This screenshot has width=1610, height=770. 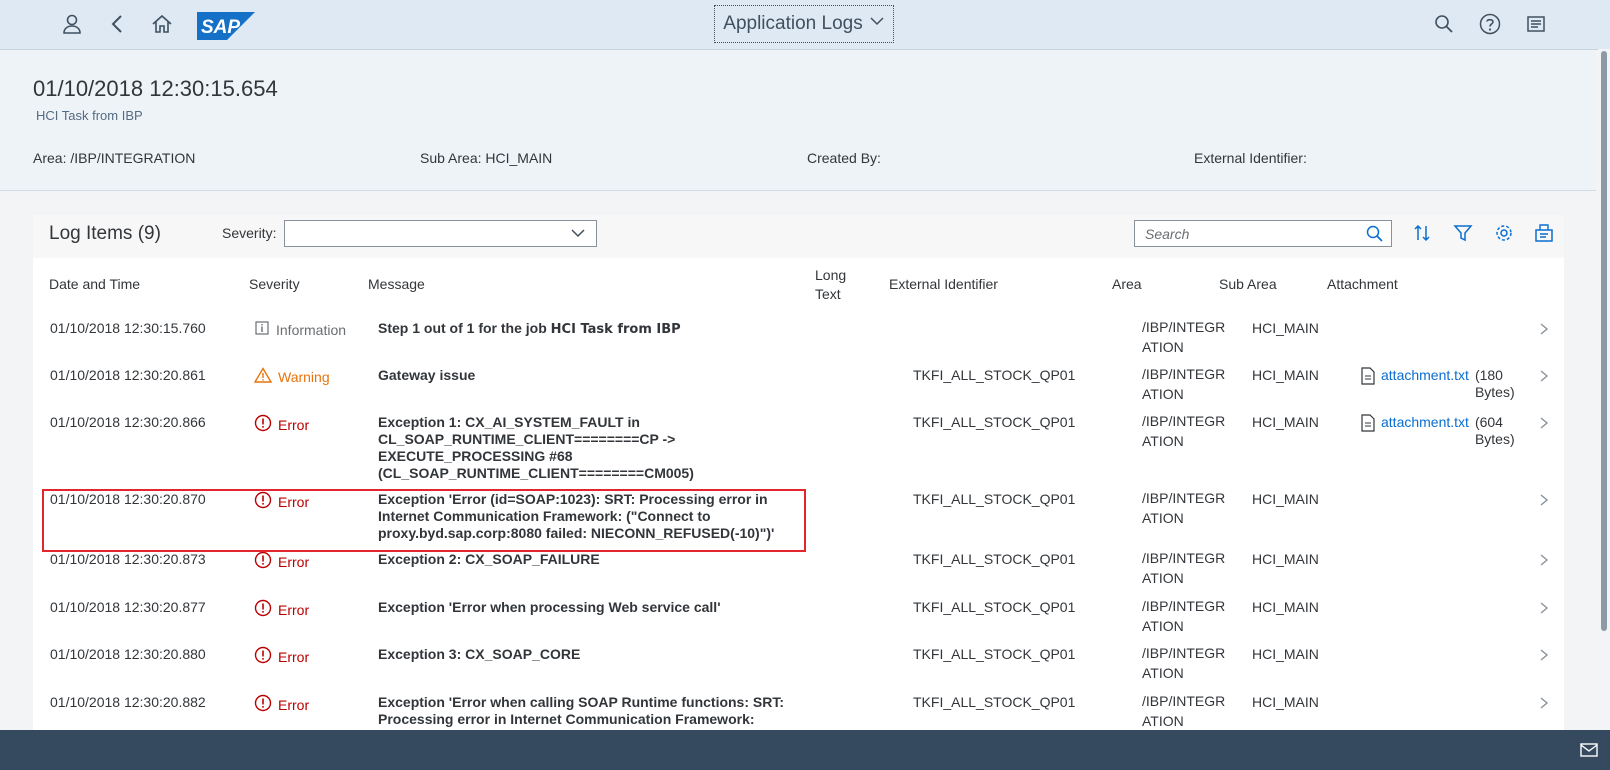 What do you see at coordinates (105, 233) in the screenshot?
I see `table-title: Log Items (9)` at bounding box center [105, 233].